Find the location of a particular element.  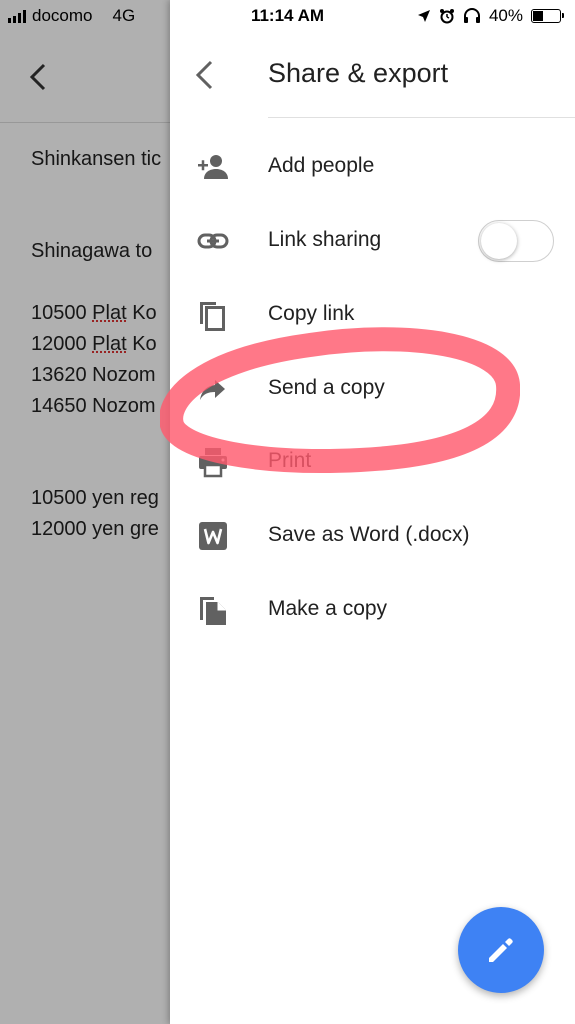

menu-item-save-as-word: Save as Word (.docx) is located at coordinates (372, 535).